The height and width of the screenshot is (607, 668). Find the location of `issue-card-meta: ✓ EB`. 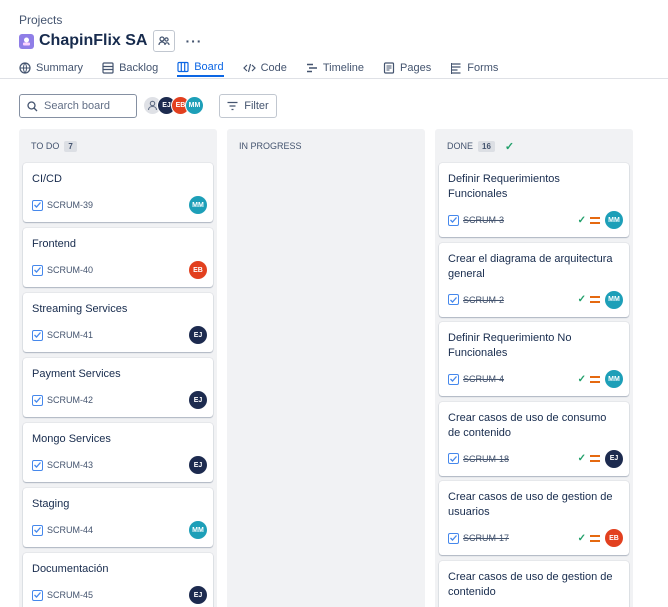

issue-card-meta: ✓ EB is located at coordinates (600, 538).